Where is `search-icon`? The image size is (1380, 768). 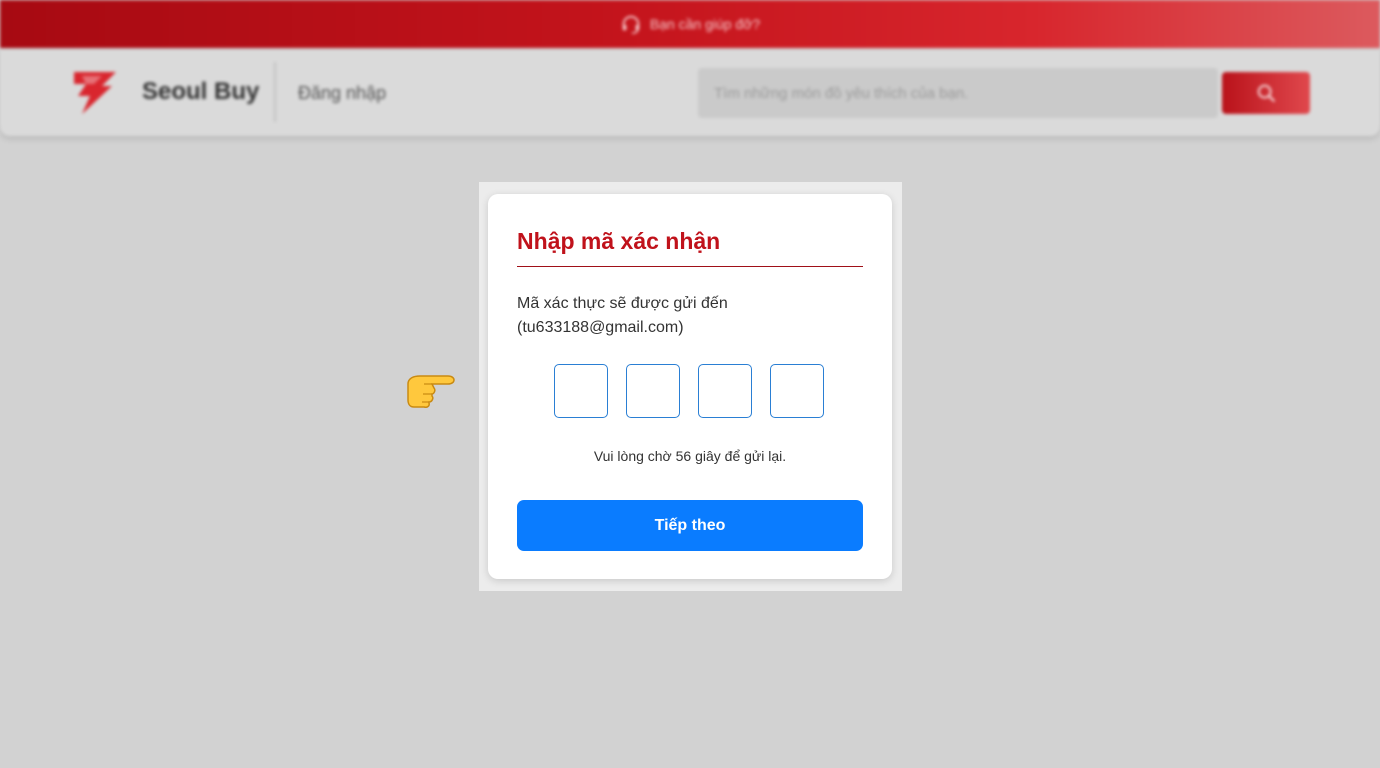
search-icon is located at coordinates (1266, 93).